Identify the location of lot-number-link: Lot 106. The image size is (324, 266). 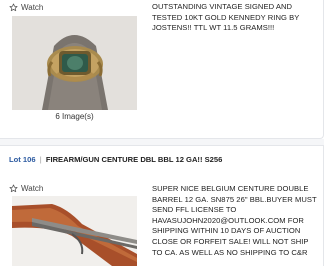
(22, 159).